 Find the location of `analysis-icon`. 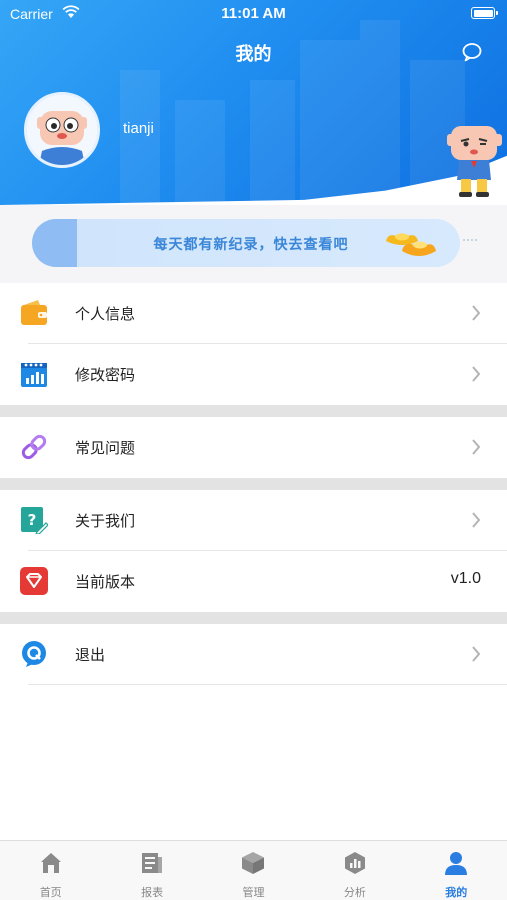

analysis-icon is located at coordinates (354, 863).